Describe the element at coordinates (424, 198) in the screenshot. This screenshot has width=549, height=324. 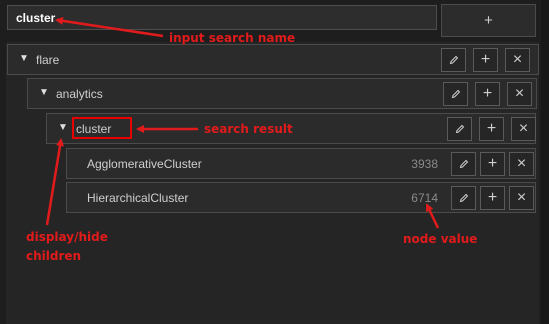
I see `node-value: 6714` at that location.